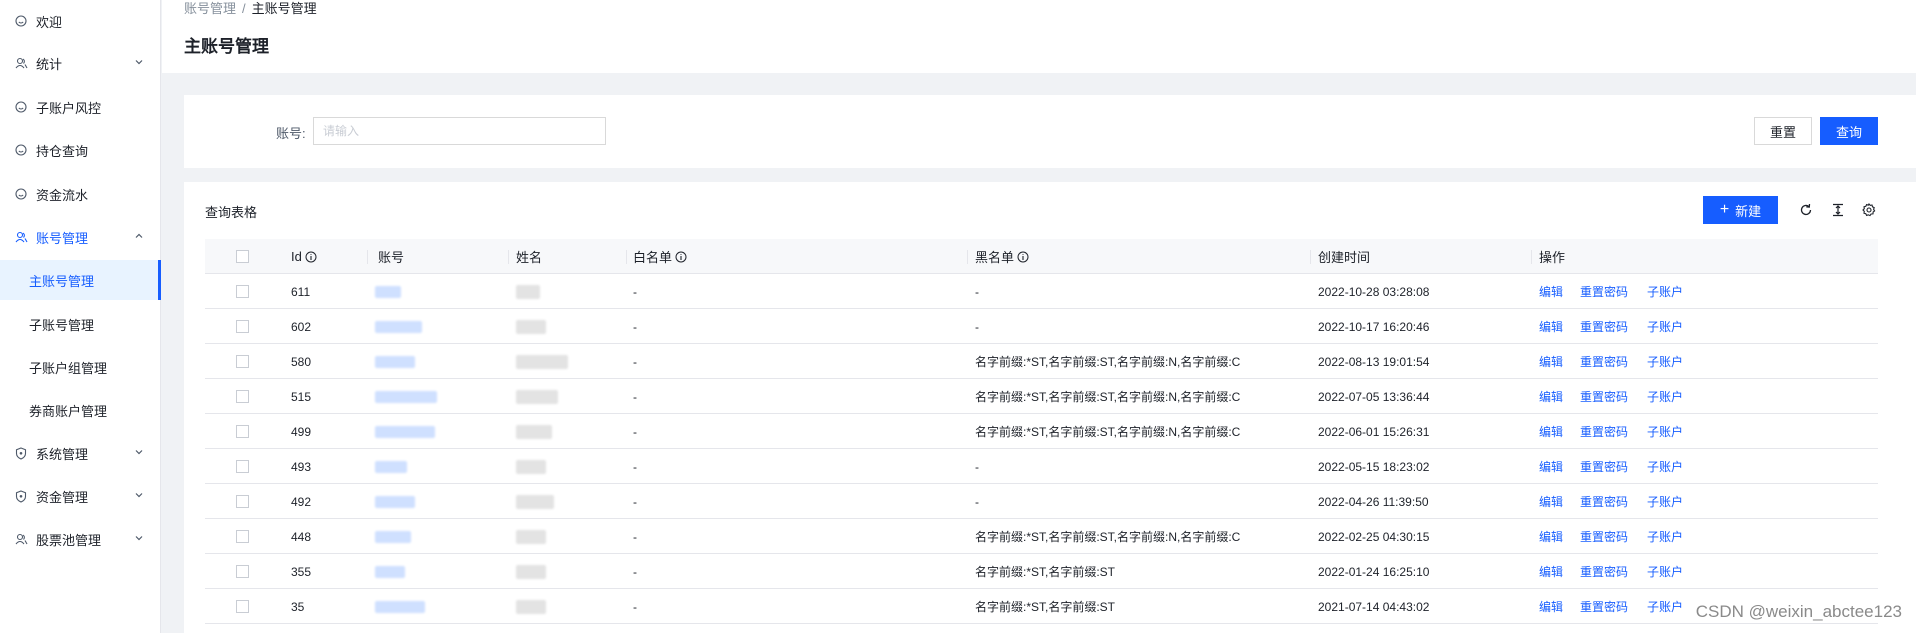 The height and width of the screenshot is (633, 1916). Describe the element at coordinates (80, 150) in the screenshot. I see `menu-item-positions: 持仓查询` at that location.